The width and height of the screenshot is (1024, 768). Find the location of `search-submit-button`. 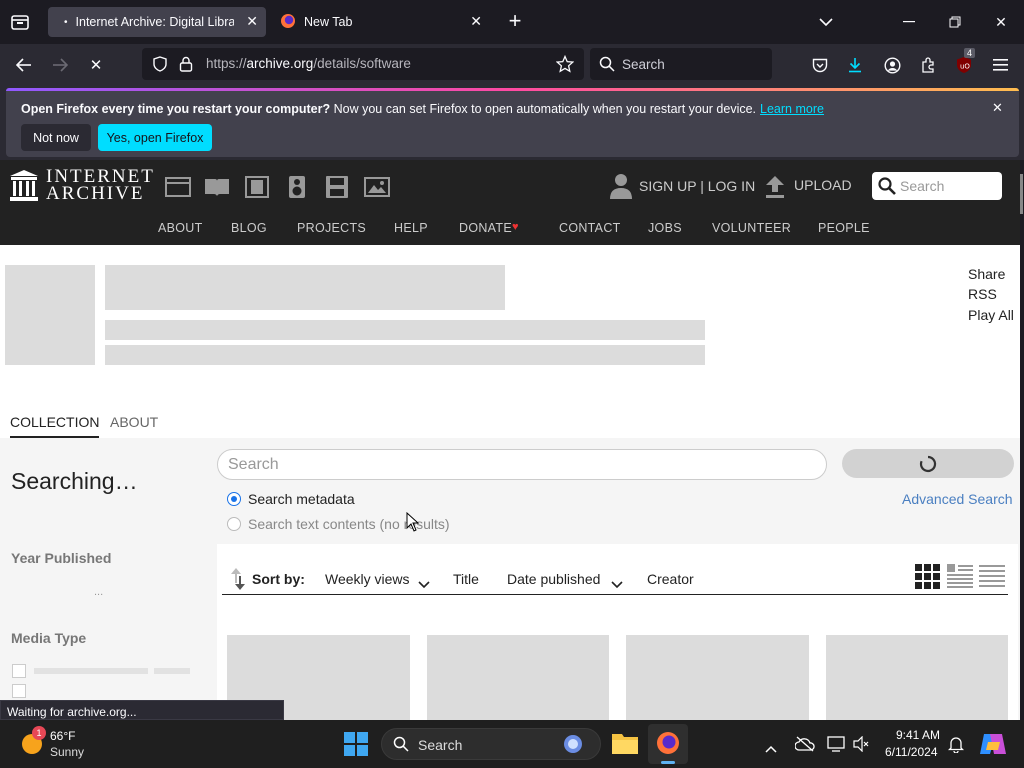

search-submit-button is located at coordinates (928, 463).